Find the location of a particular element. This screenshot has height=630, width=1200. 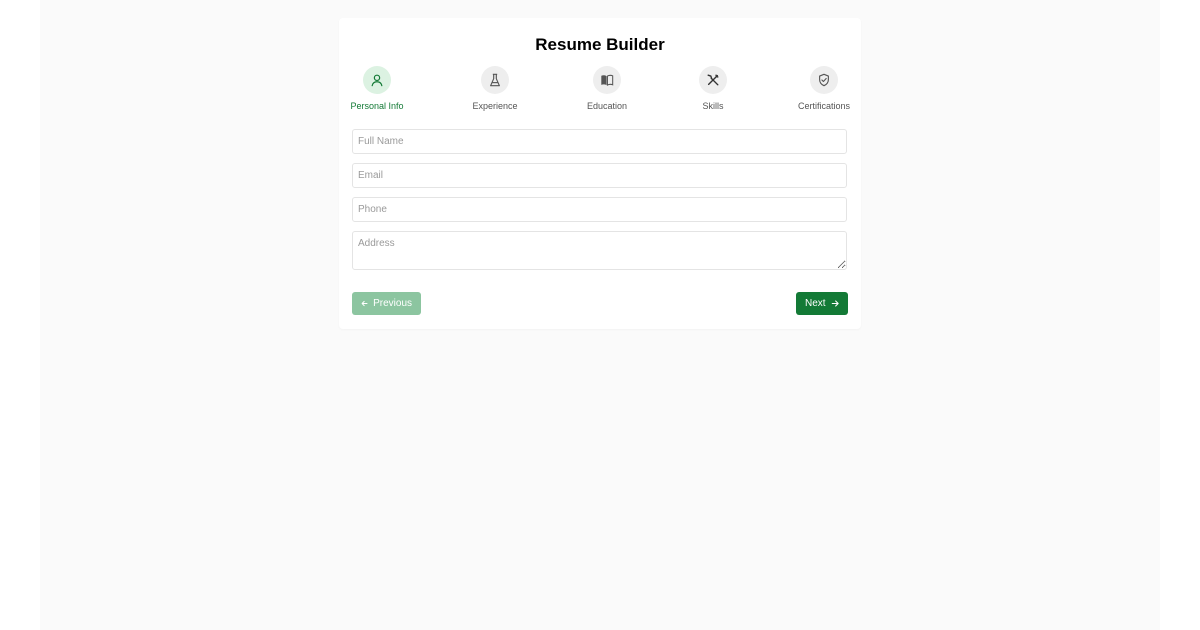

step-certifications: Certifications is located at coordinates (824, 88).